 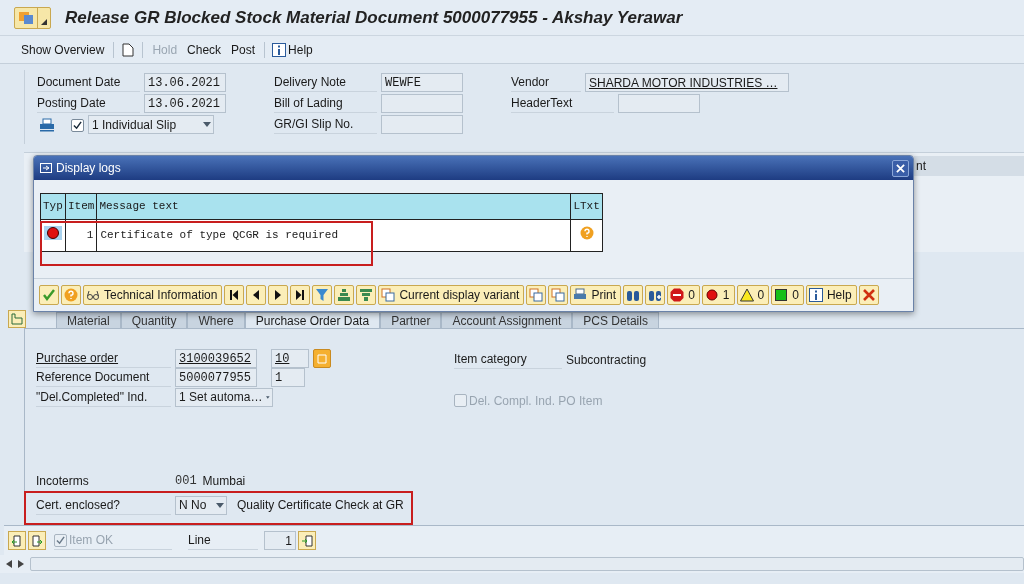 What do you see at coordinates (422, 82) in the screenshot?
I see `input-field: WEWFE` at bounding box center [422, 82].